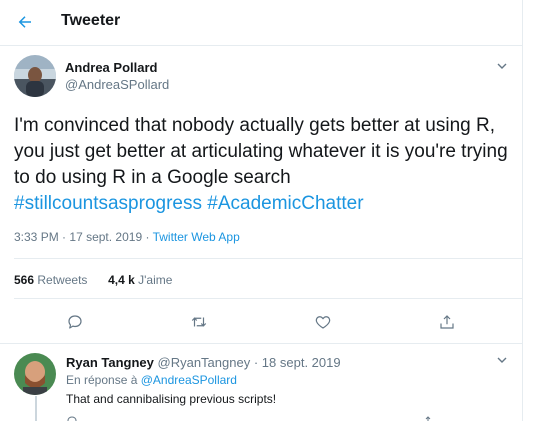 The width and height of the screenshot is (533, 421). I want to click on reply-text: That and cannibalising previous scripts!, so click(171, 399).